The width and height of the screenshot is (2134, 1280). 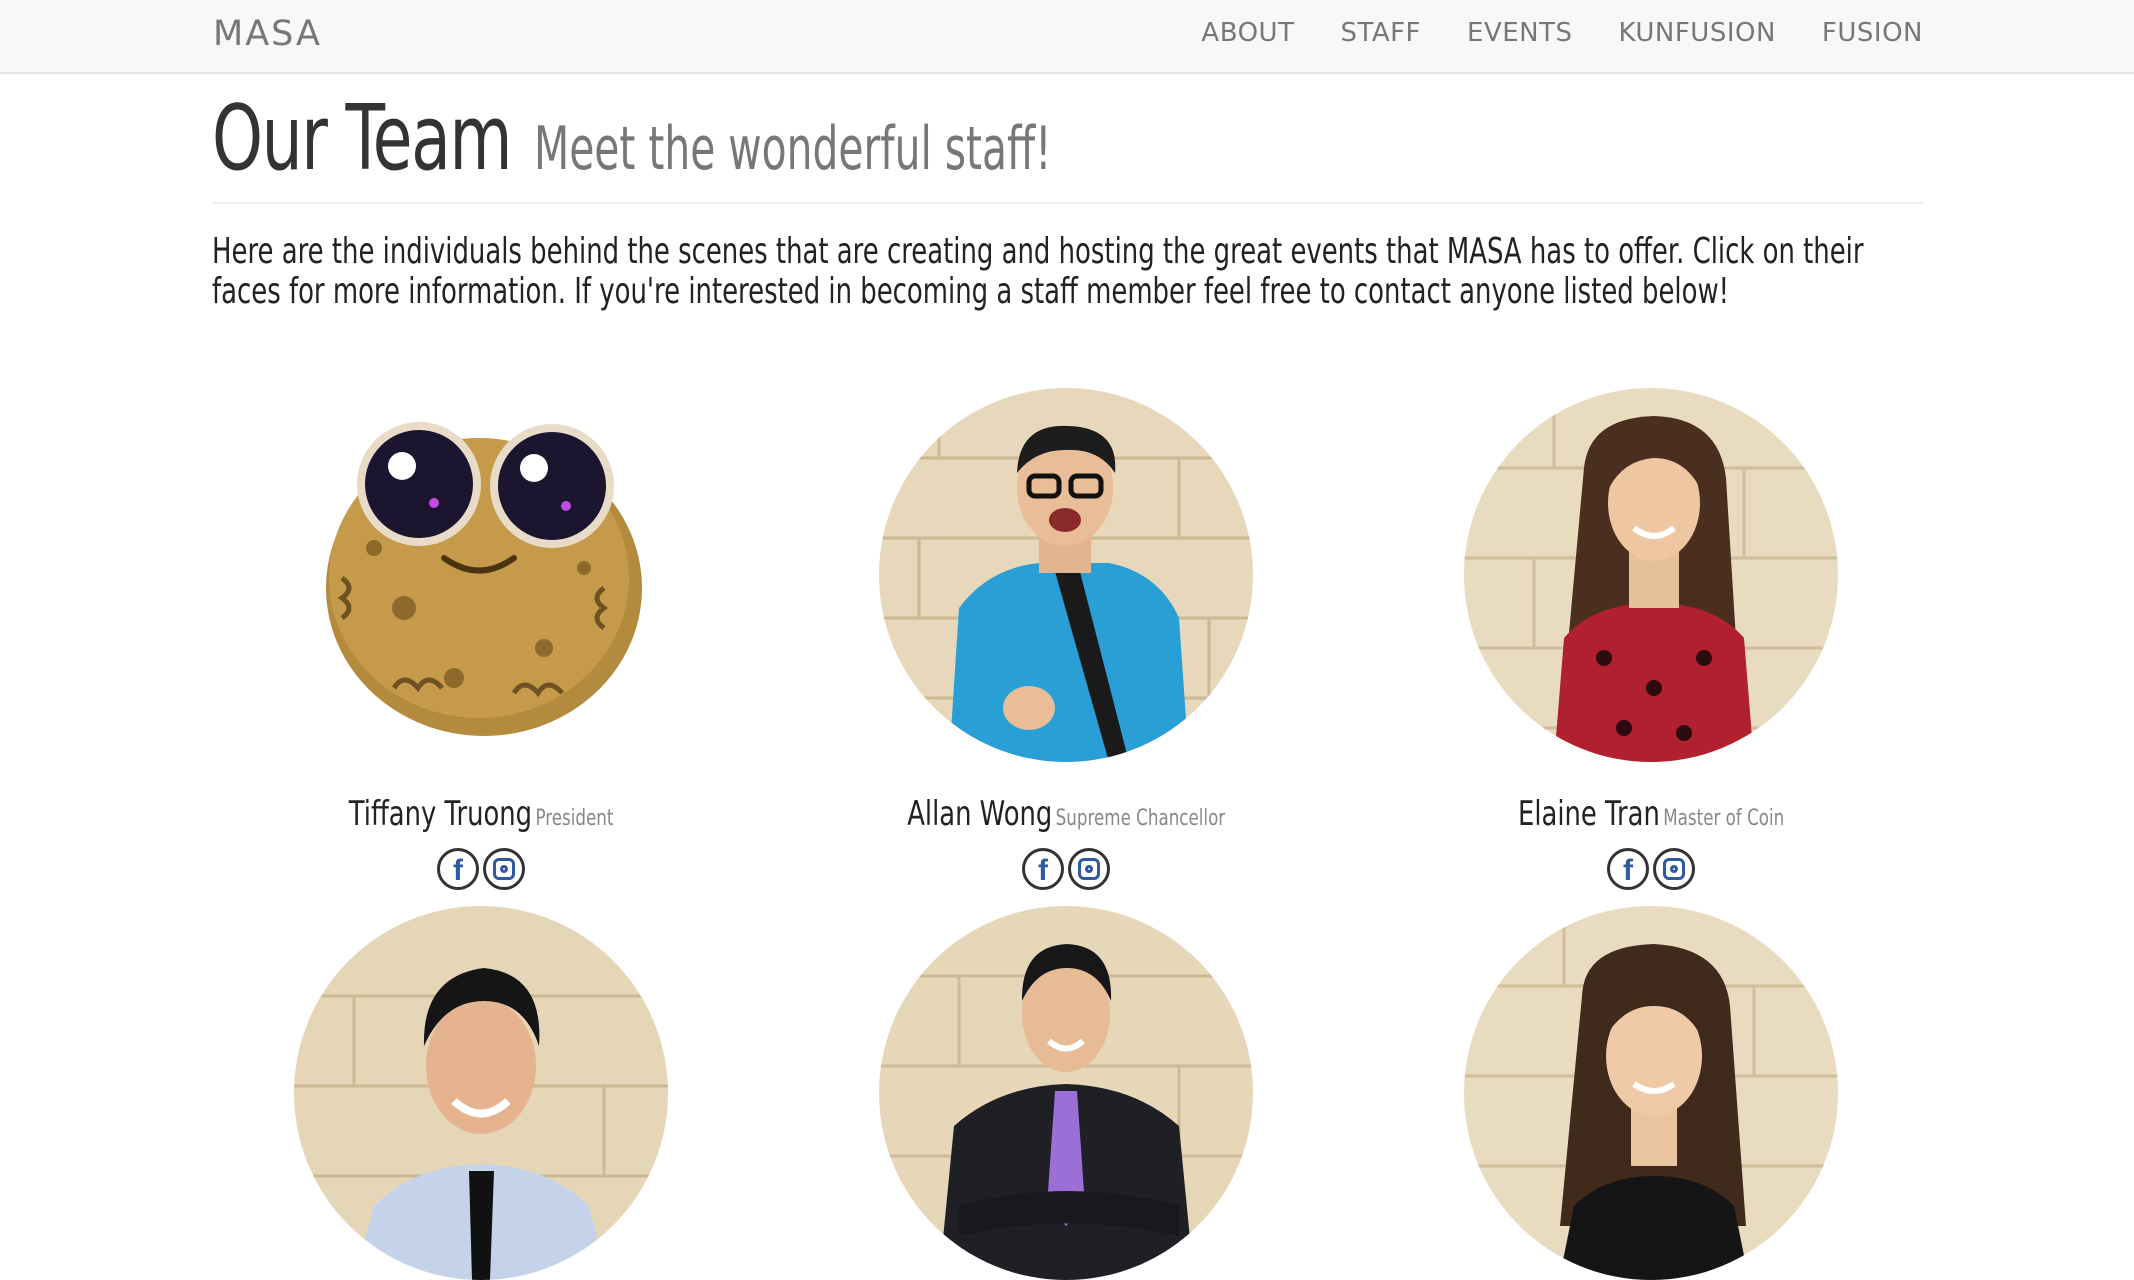 What do you see at coordinates (793, 149) in the screenshot?
I see `page-subtitle: Meet the wonderful staff!` at bounding box center [793, 149].